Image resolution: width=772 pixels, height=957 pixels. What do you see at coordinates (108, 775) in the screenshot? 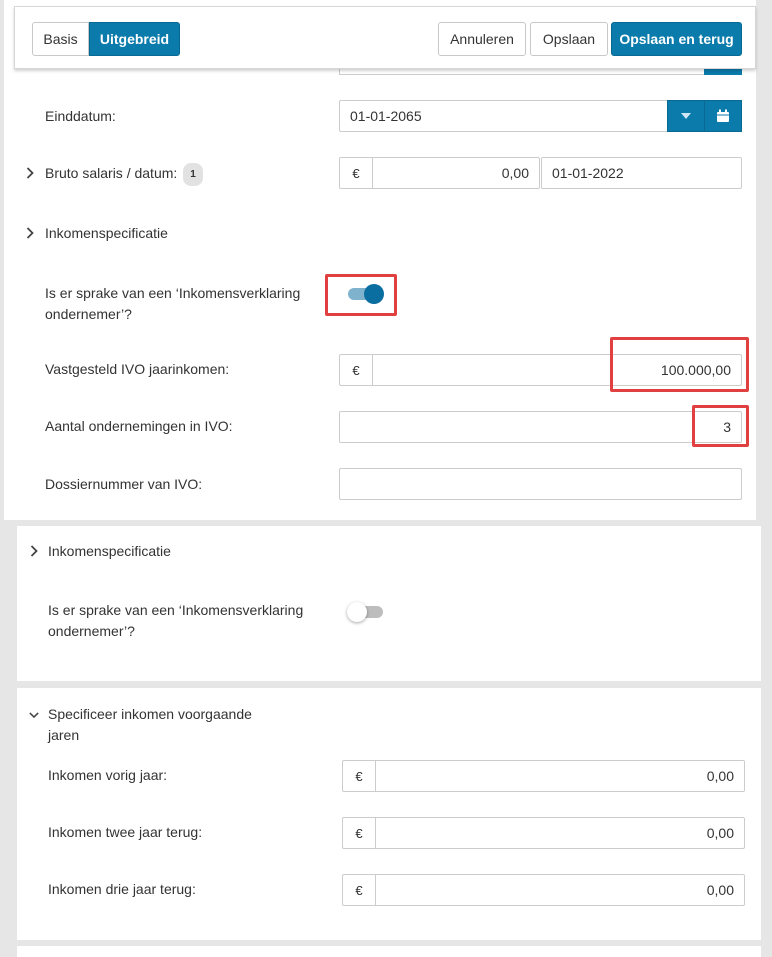
I see `income-last-year-label: Inkomen vorig jaar:` at bounding box center [108, 775].